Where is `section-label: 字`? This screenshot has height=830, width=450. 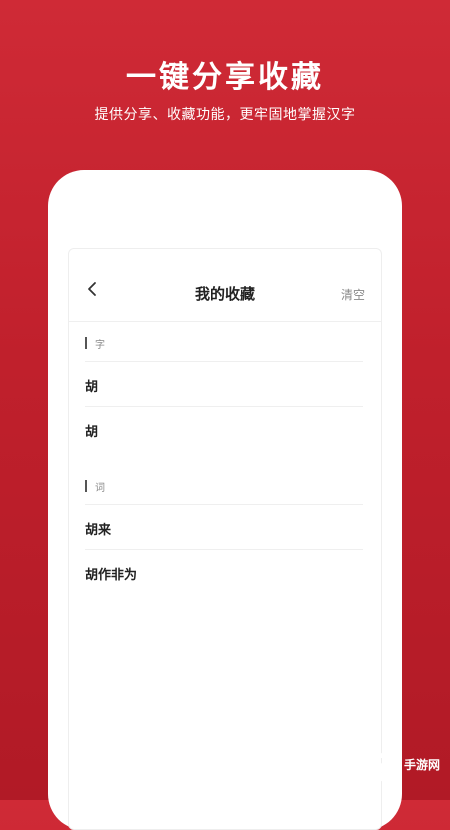 section-label: 字 is located at coordinates (100, 345).